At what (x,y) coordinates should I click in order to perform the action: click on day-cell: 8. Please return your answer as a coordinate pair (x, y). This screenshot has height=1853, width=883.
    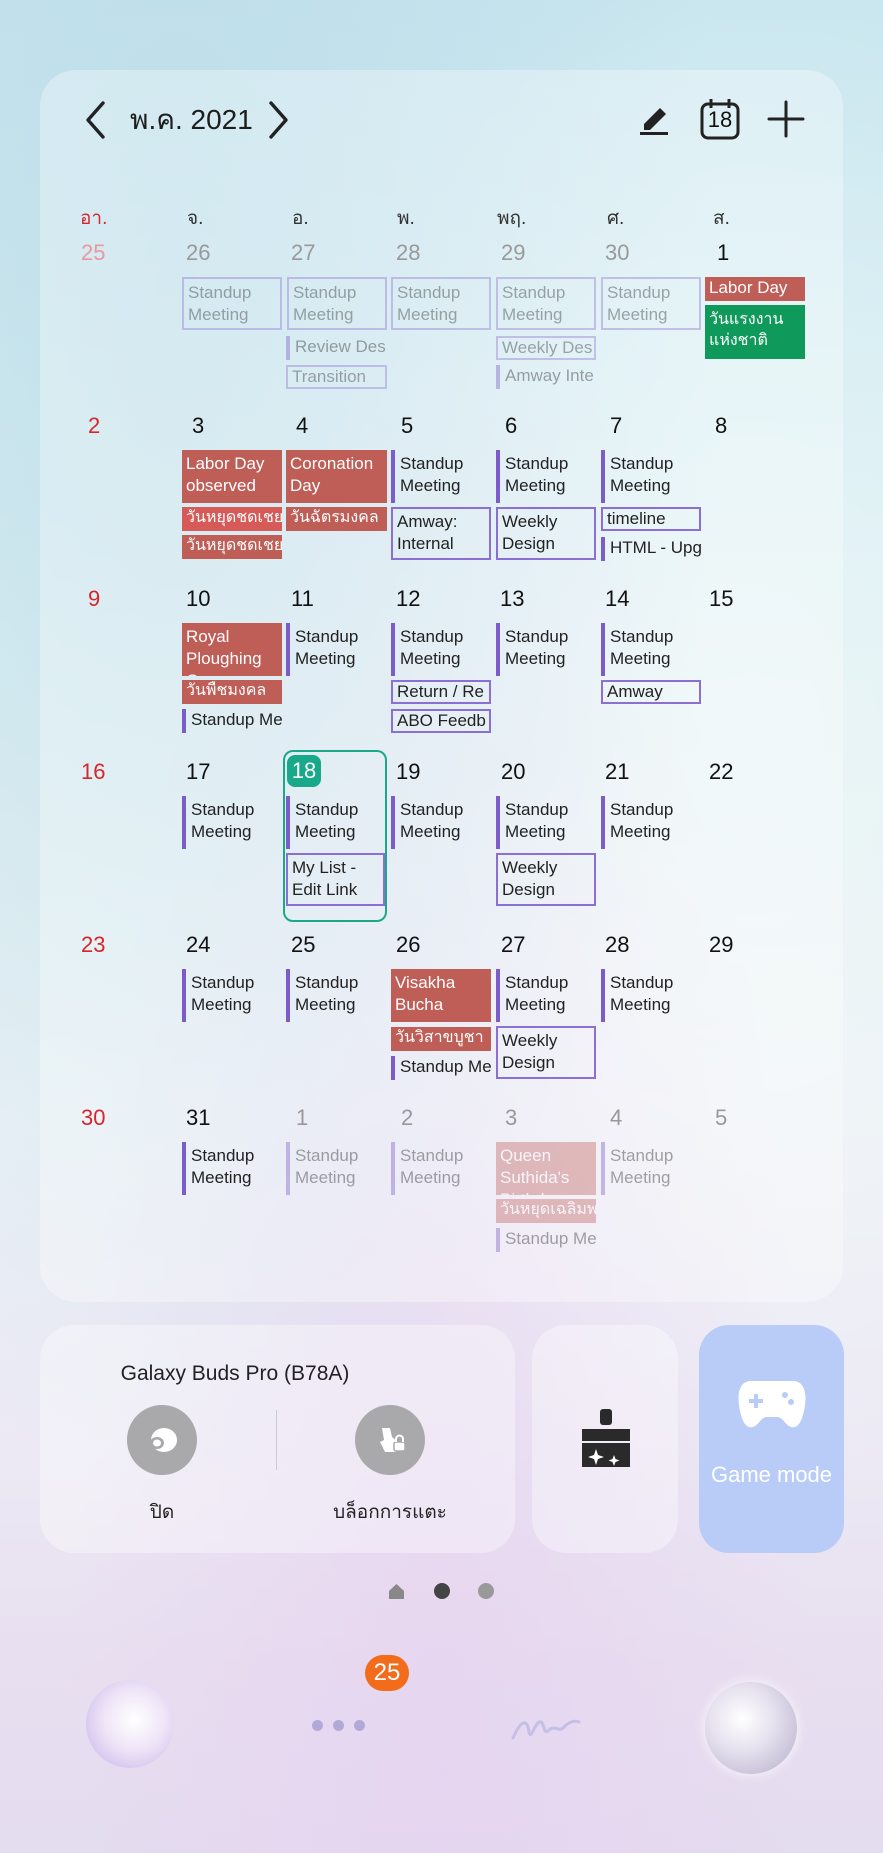
    Looking at the image, I should click on (735, 426).